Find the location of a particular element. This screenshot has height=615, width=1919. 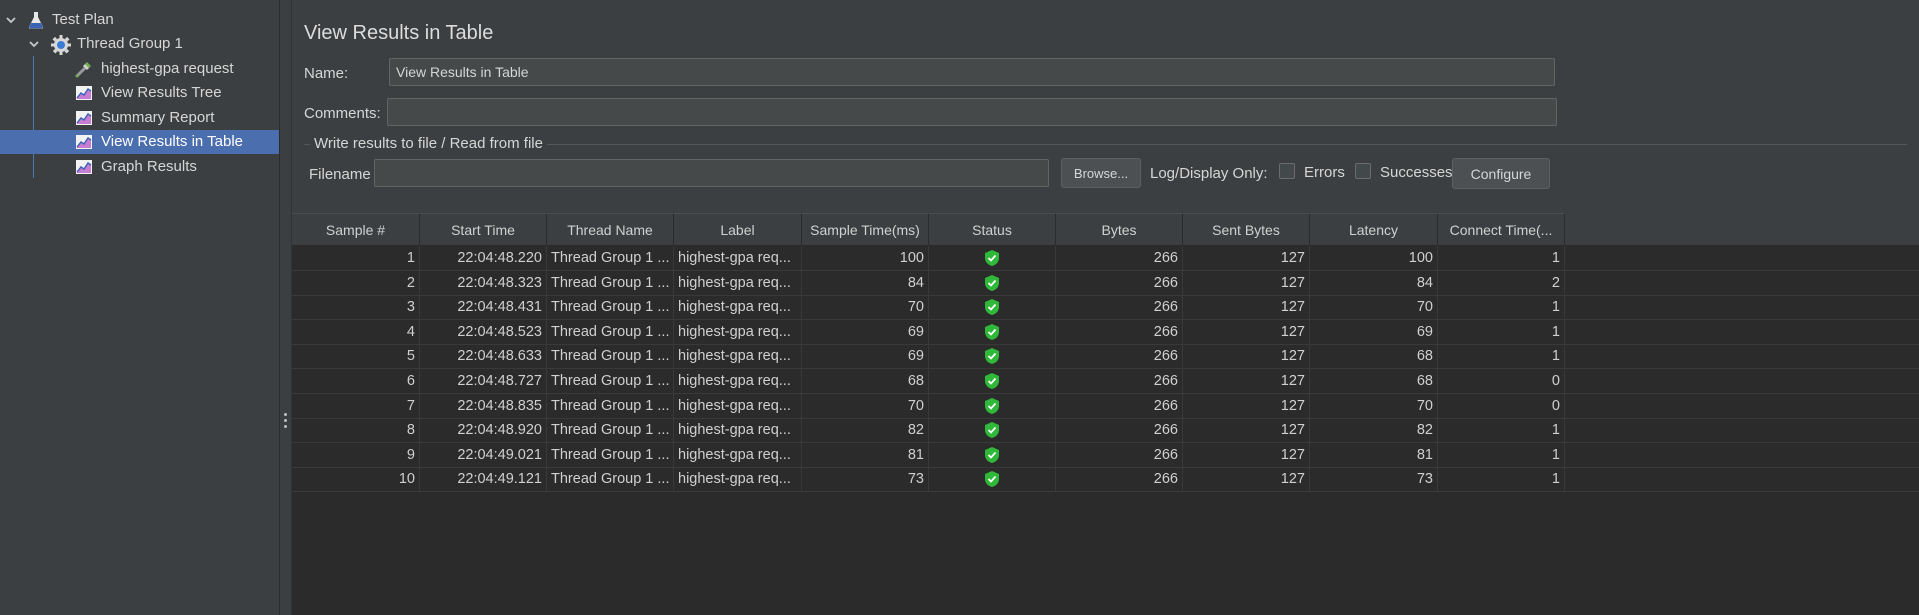

column-header-sample-number: Sample # is located at coordinates (356, 229).